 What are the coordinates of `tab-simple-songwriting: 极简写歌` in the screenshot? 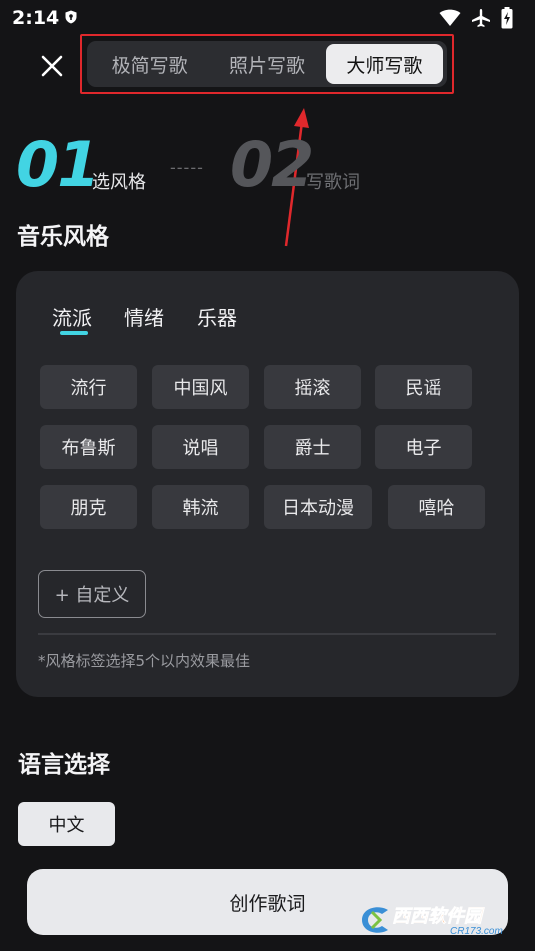 It's located at (149, 64).